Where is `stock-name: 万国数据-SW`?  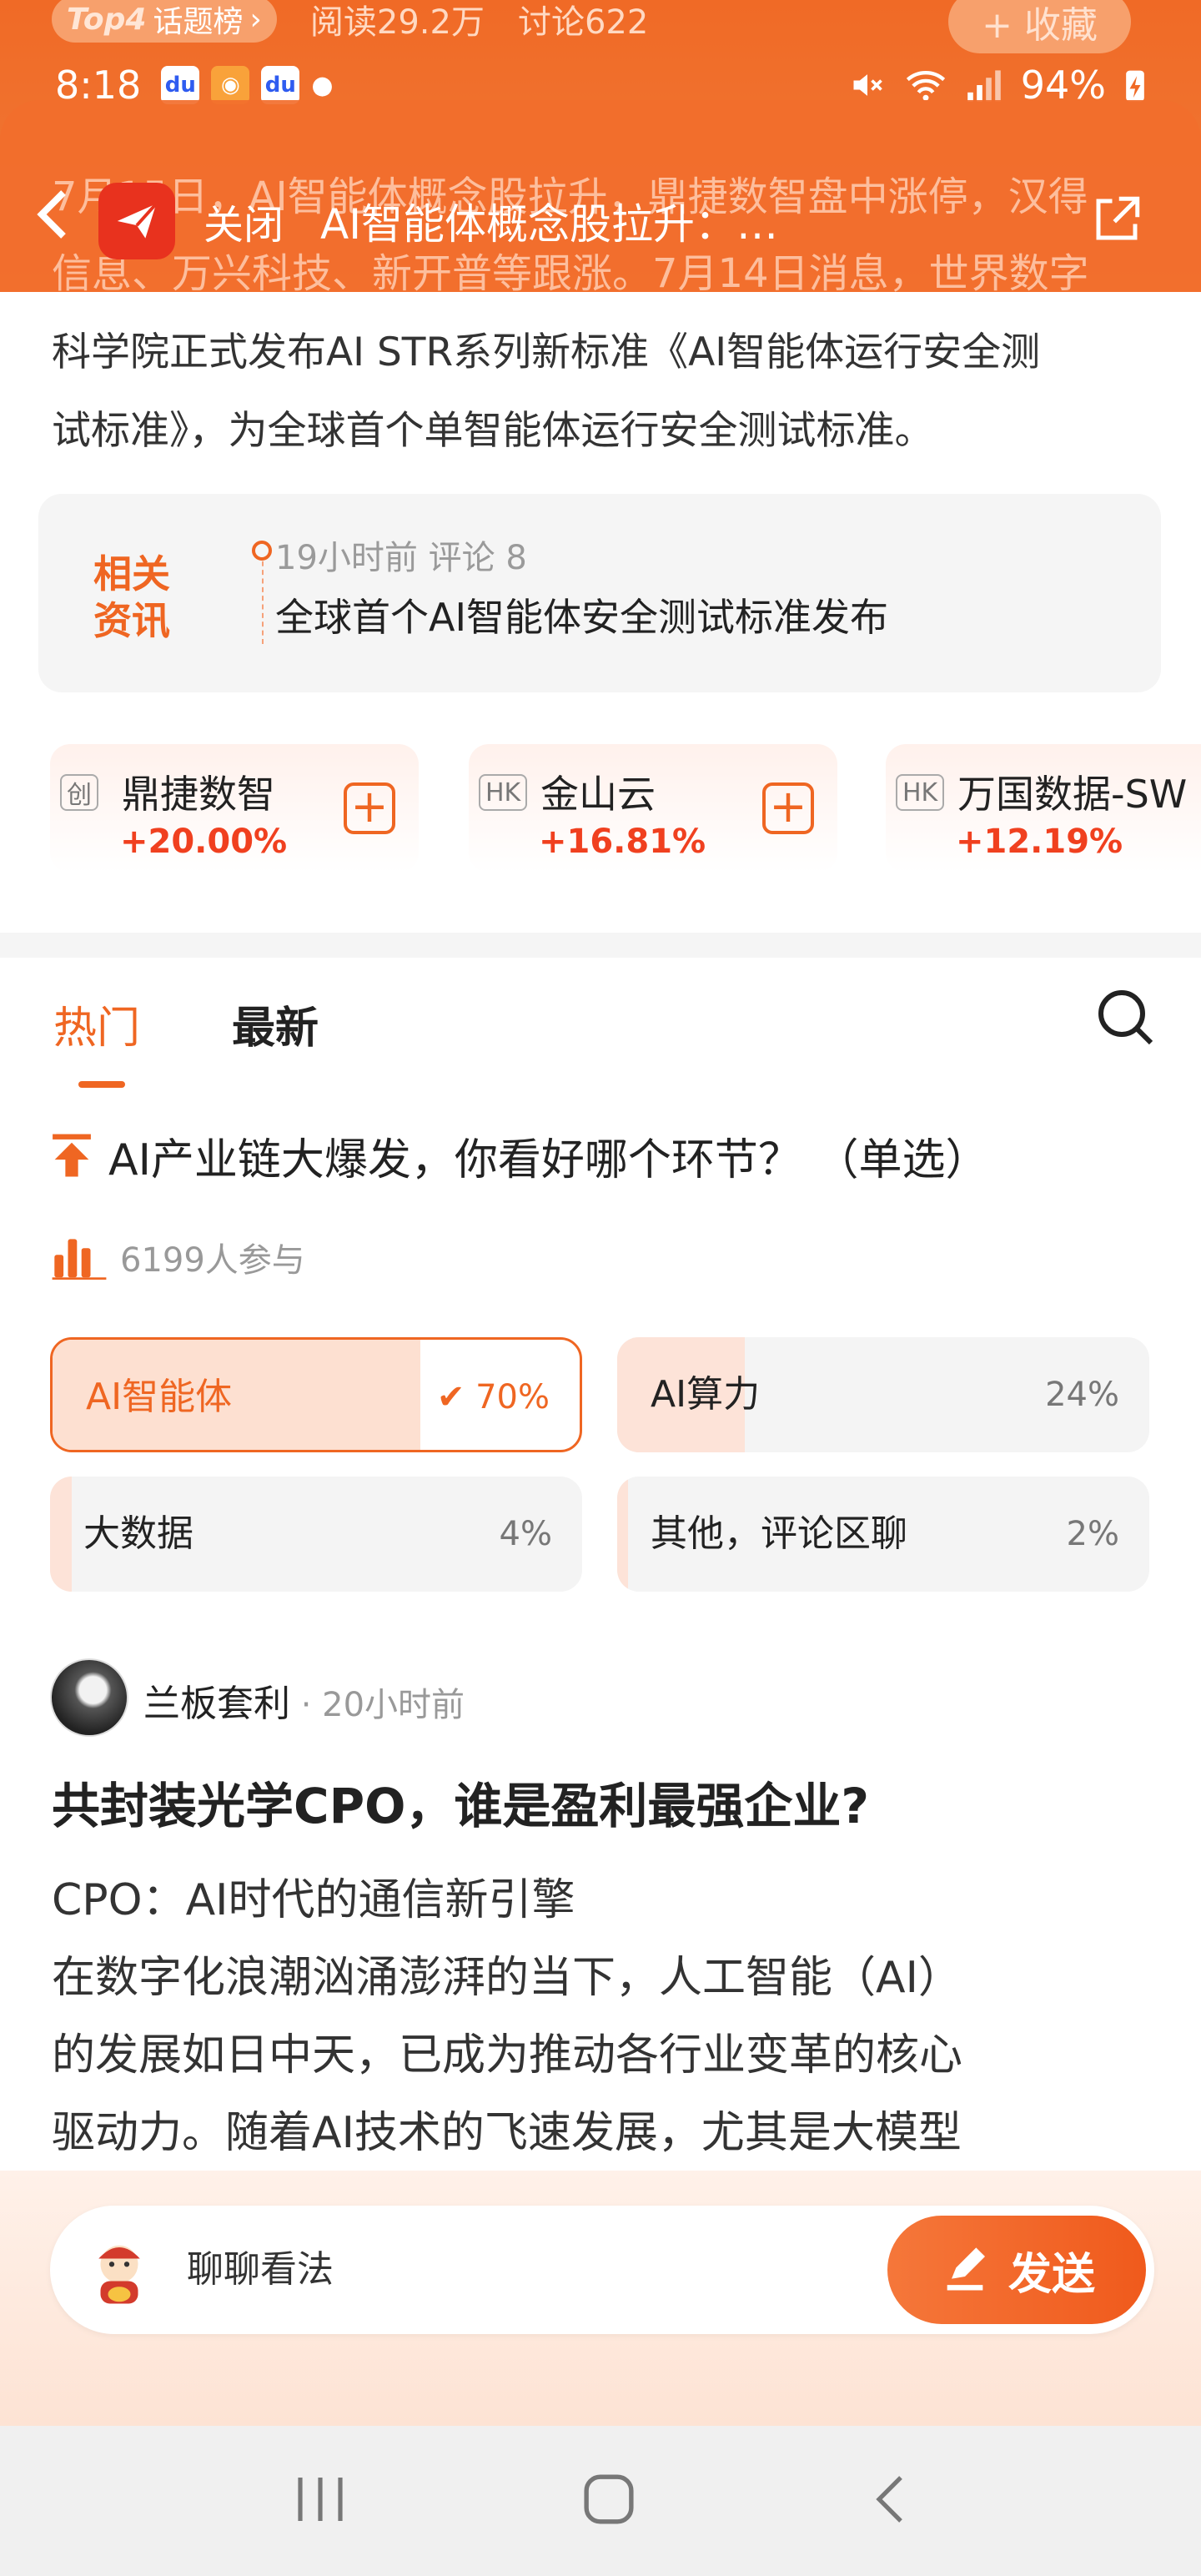 stock-name: 万国数据-SW is located at coordinates (1073, 794).